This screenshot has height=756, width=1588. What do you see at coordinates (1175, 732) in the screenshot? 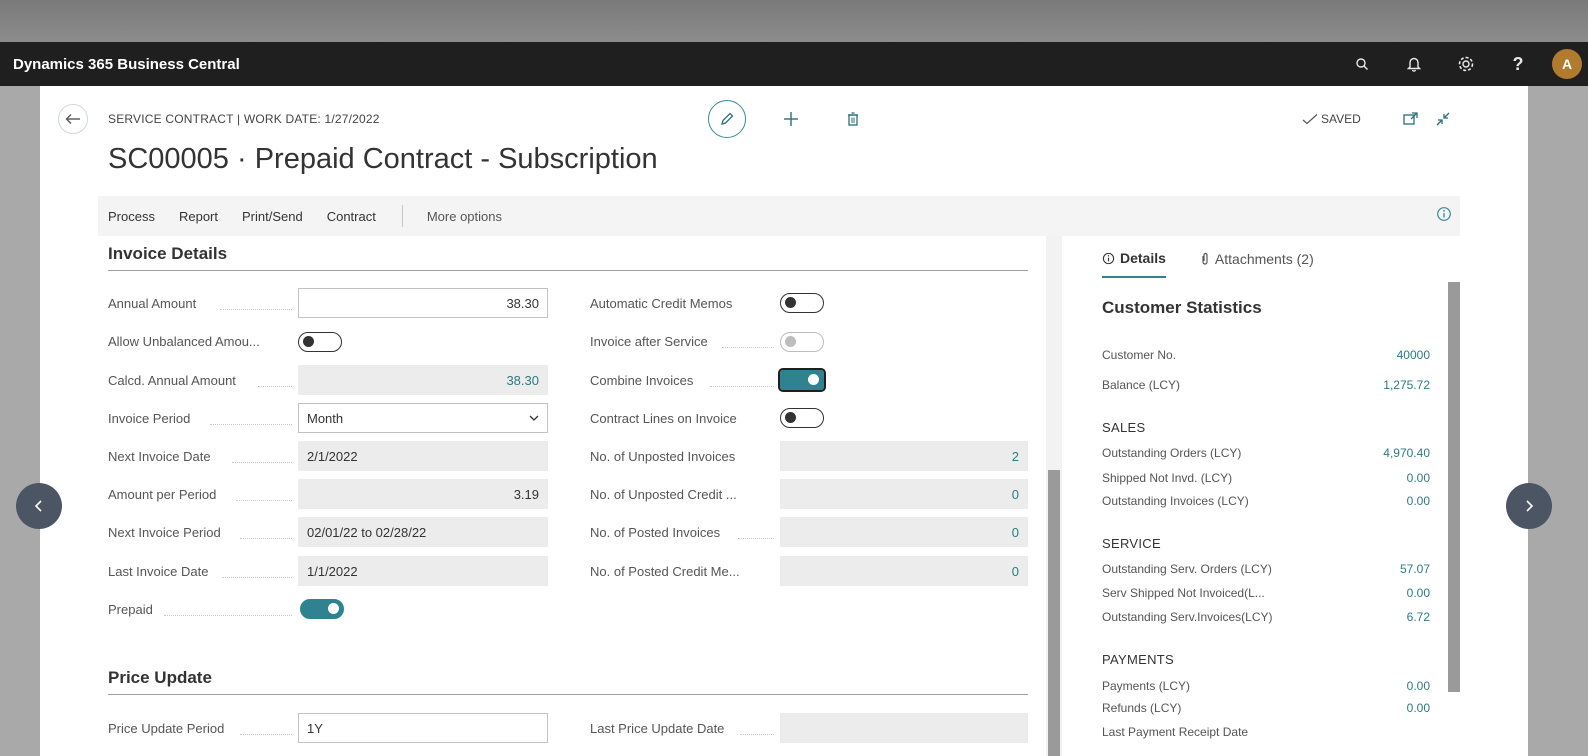
I see `last-payment-receipt-date-label: Last Payment Receipt Date` at bounding box center [1175, 732].